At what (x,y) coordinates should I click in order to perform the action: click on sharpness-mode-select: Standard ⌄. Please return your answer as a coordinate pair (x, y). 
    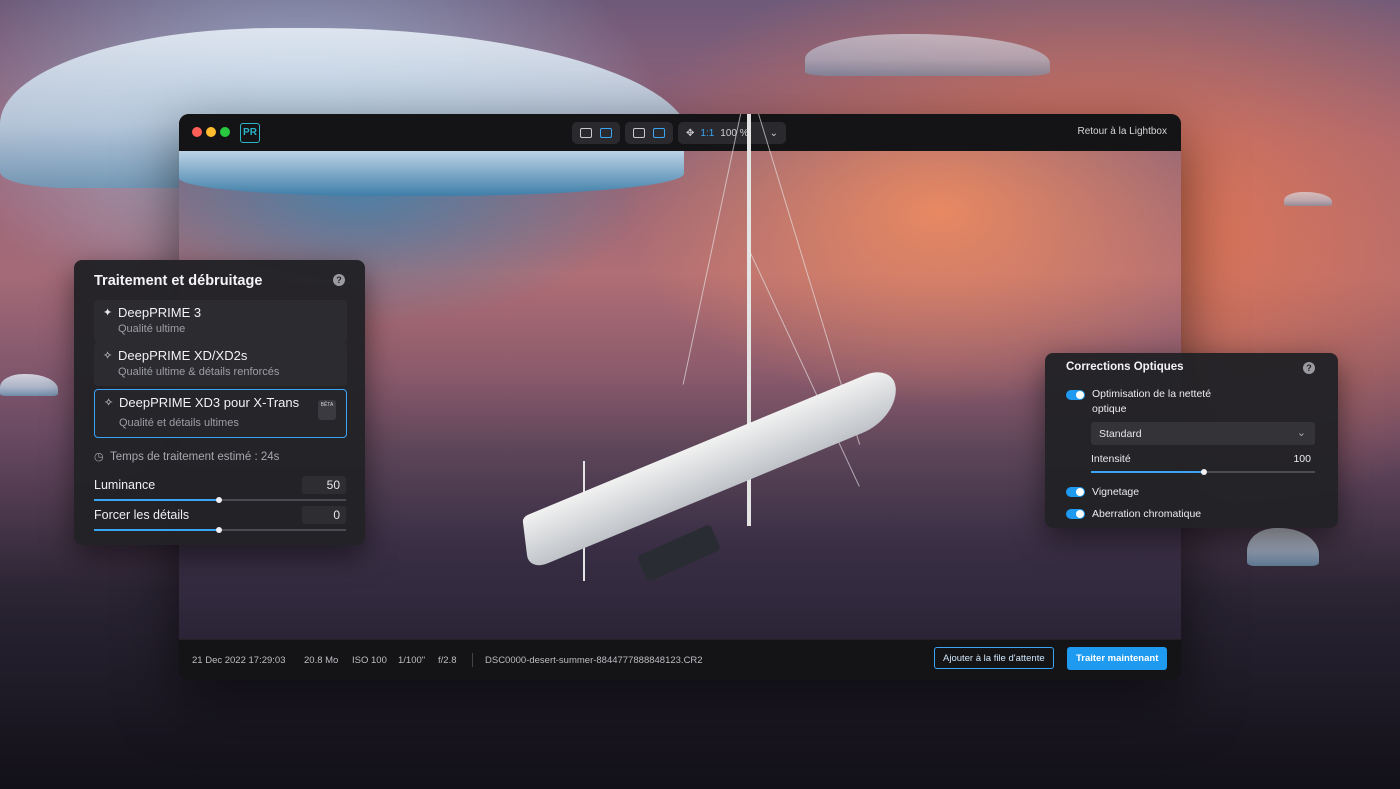
    Looking at the image, I should click on (1203, 433).